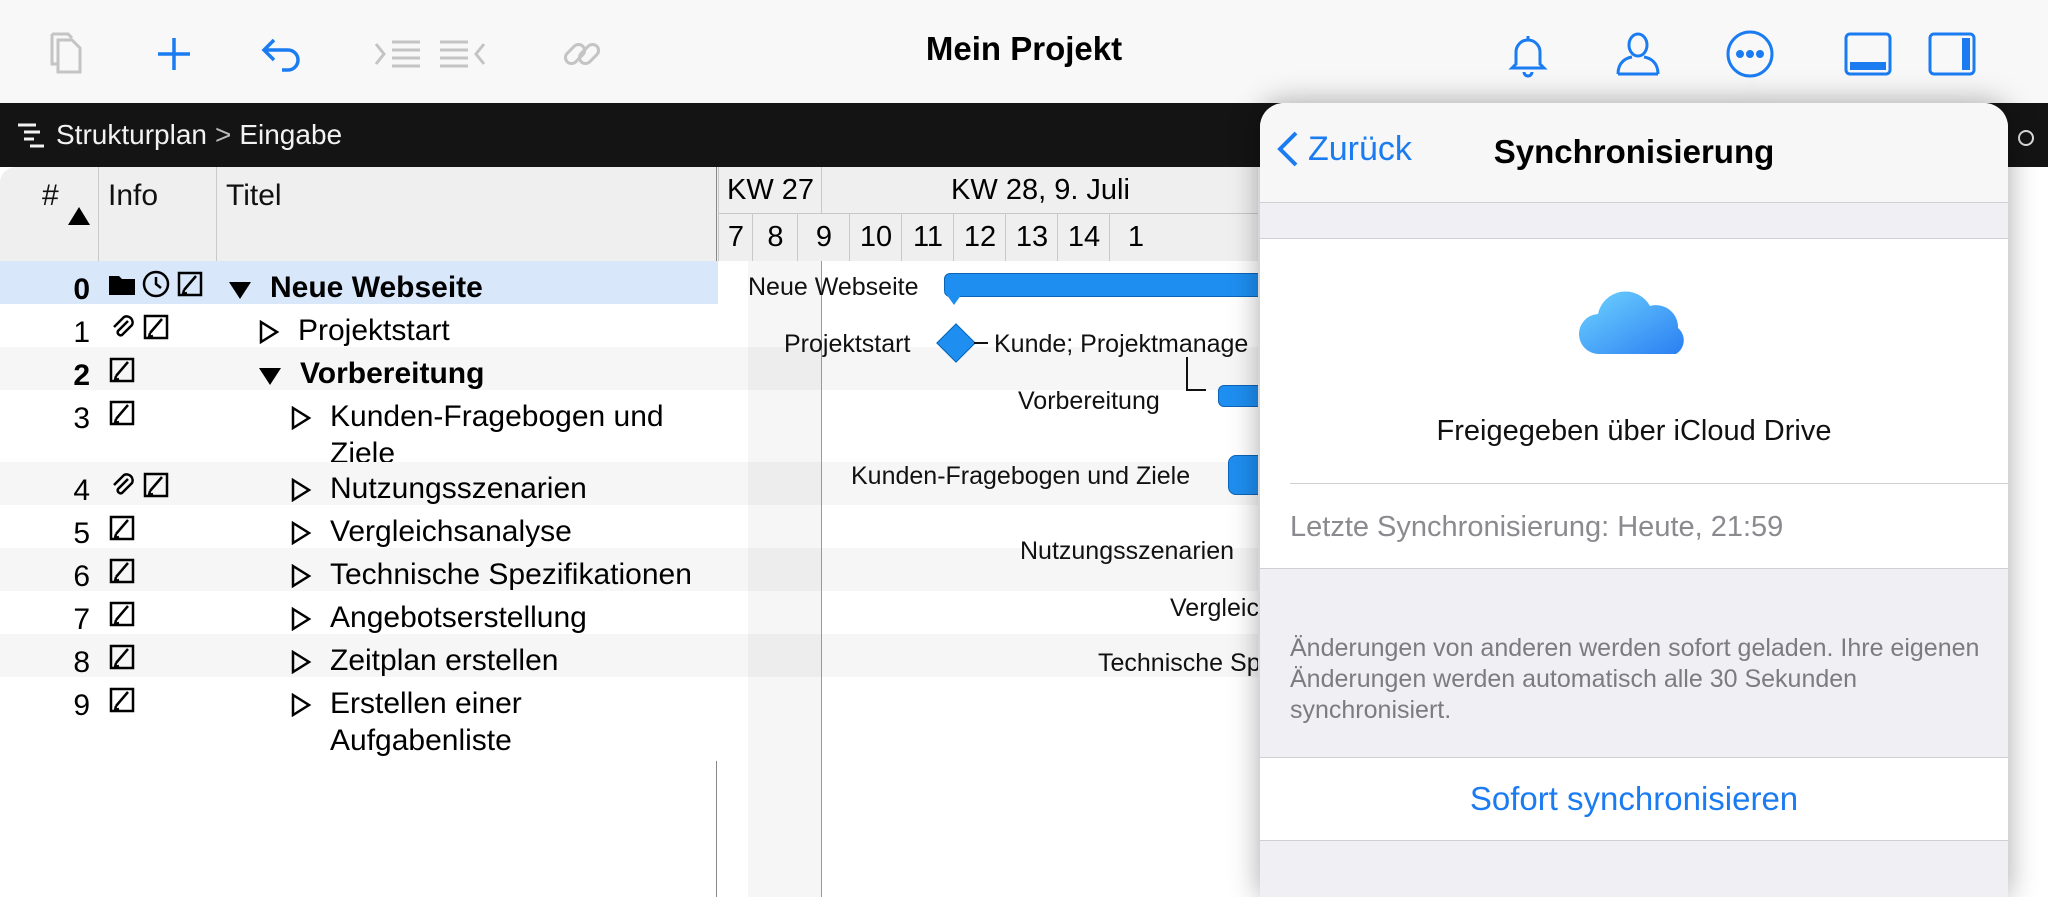 The image size is (2048, 897). I want to click on bar-label: Technische Sp, so click(1178, 663).